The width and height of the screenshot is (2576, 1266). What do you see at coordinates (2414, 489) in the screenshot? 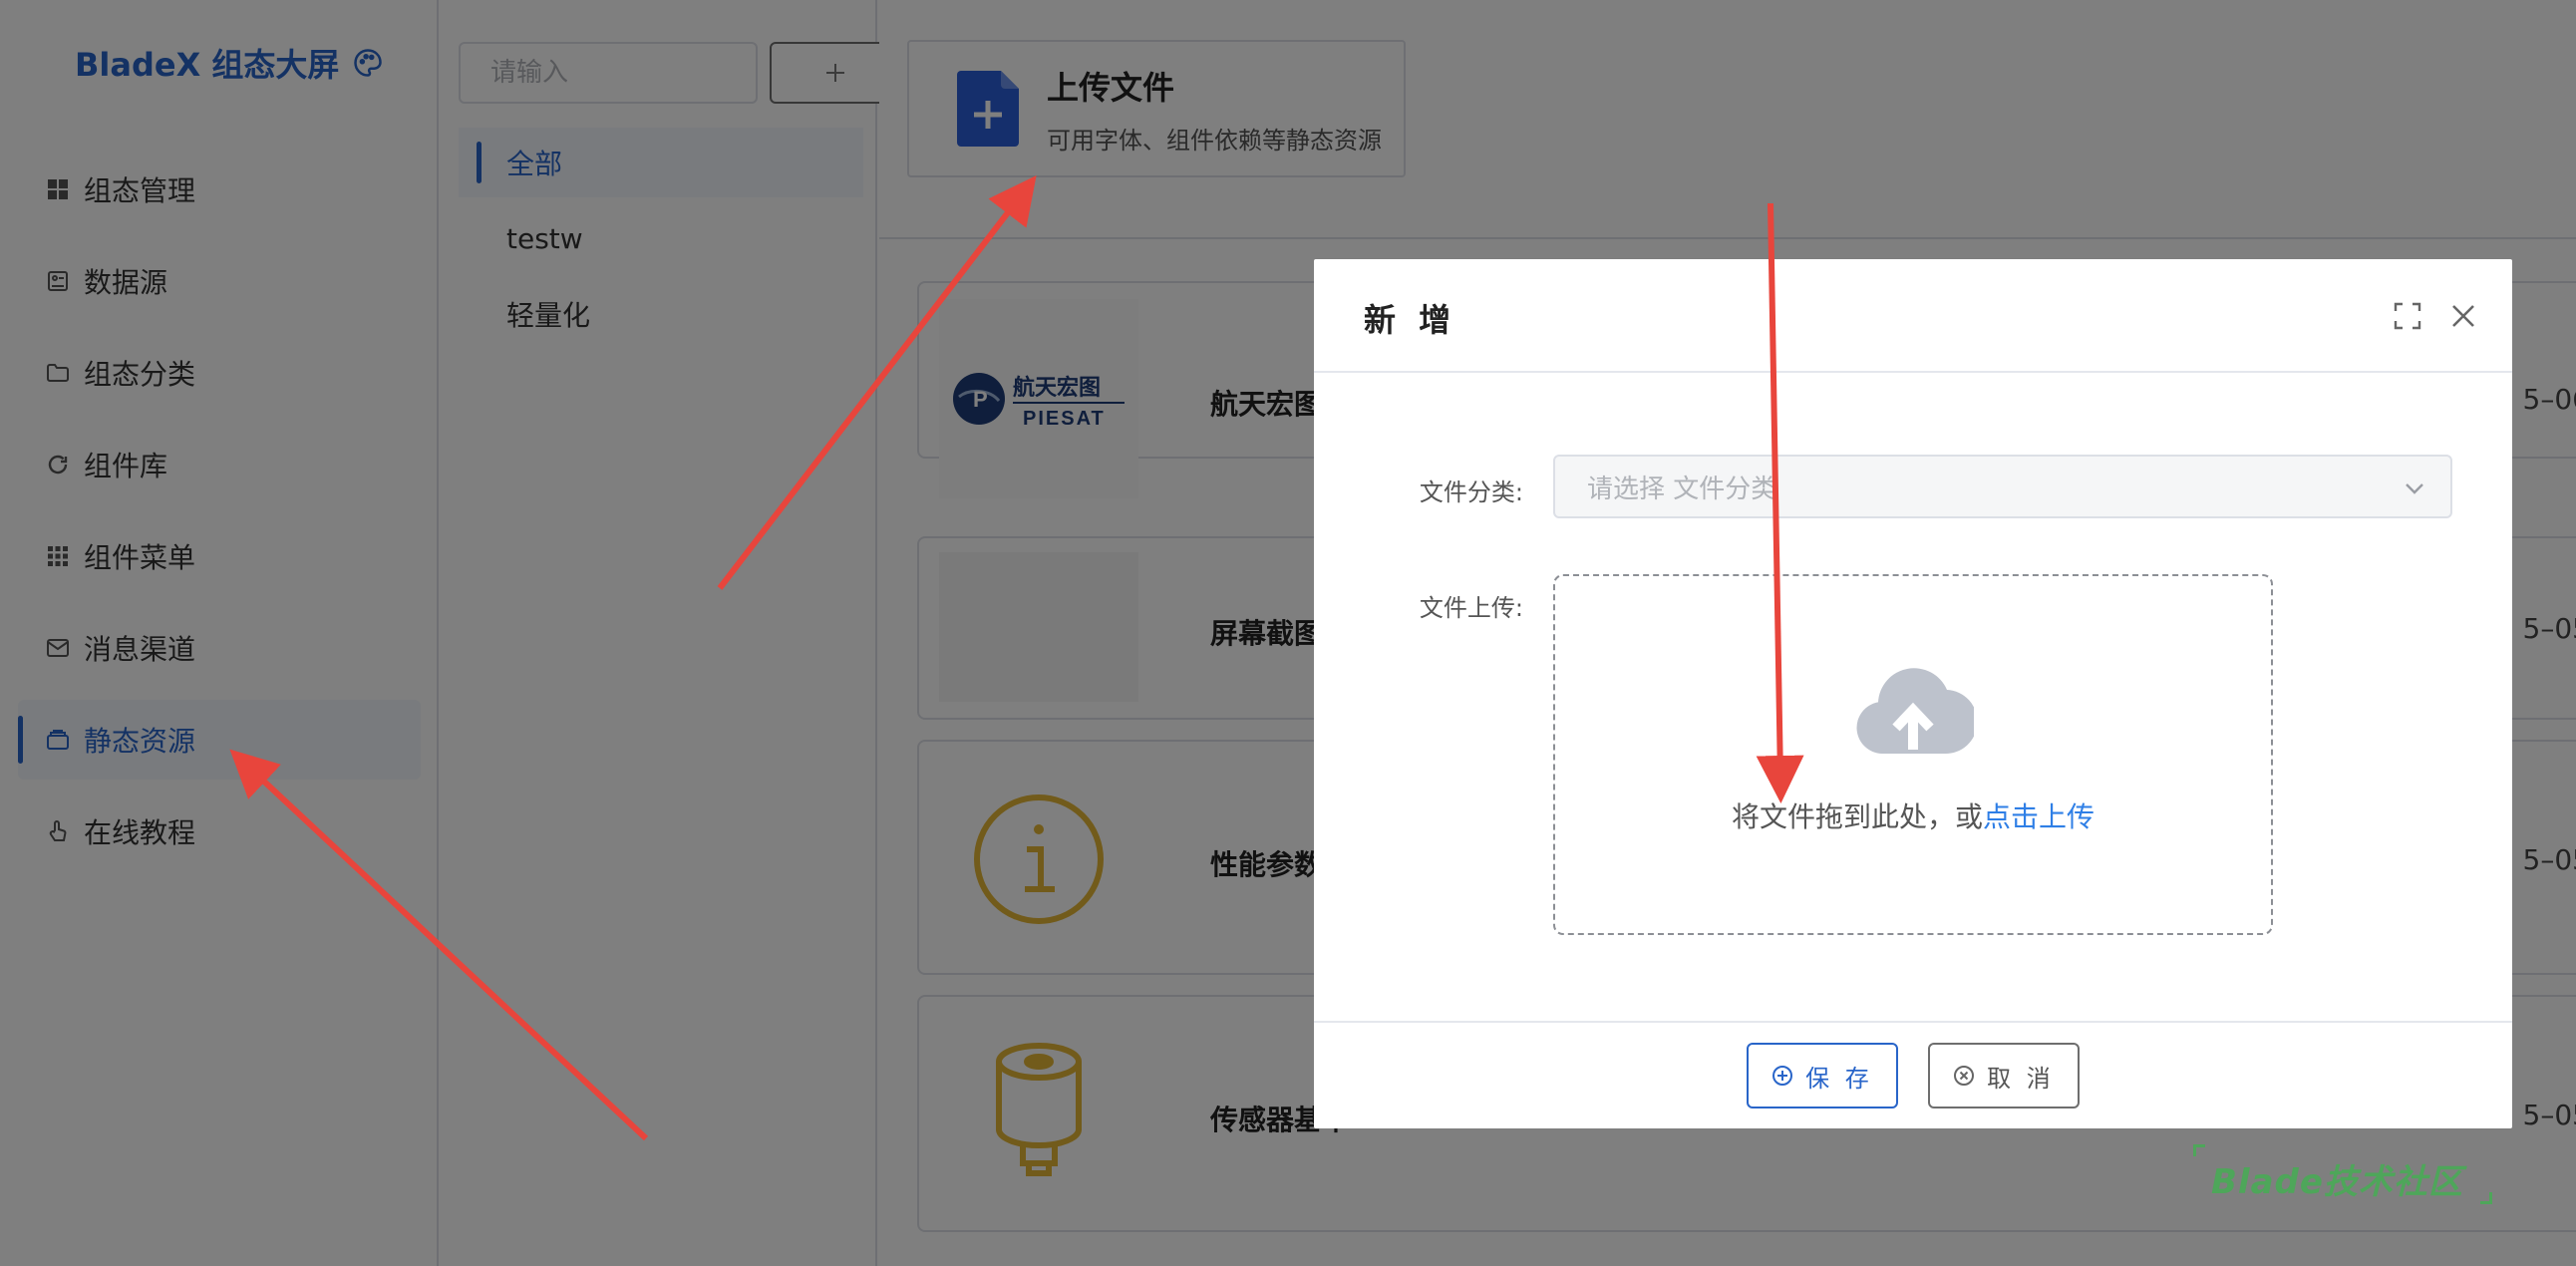
I see `chevron-down-icon` at bounding box center [2414, 489].